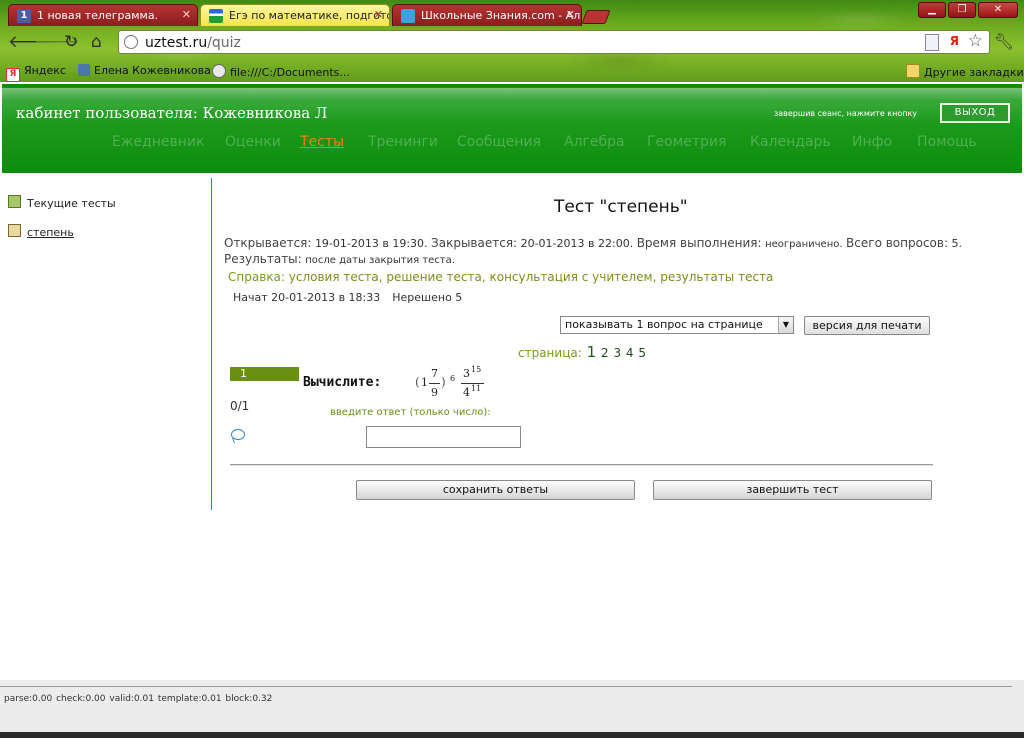 Image resolution: width=1024 pixels, height=738 pixels. I want to click on header-shine, so click(512, 95).